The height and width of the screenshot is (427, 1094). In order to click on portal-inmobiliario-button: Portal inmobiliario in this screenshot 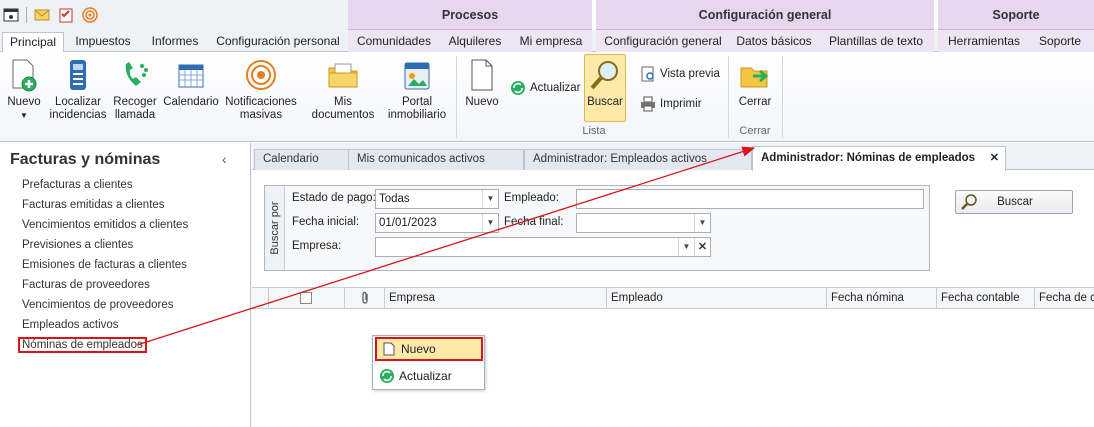, I will do `click(417, 90)`.